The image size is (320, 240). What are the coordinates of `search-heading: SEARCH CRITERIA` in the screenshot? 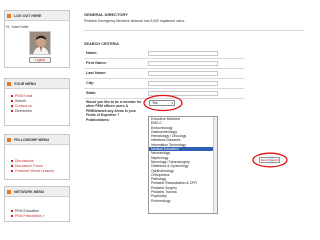 It's located at (102, 44).